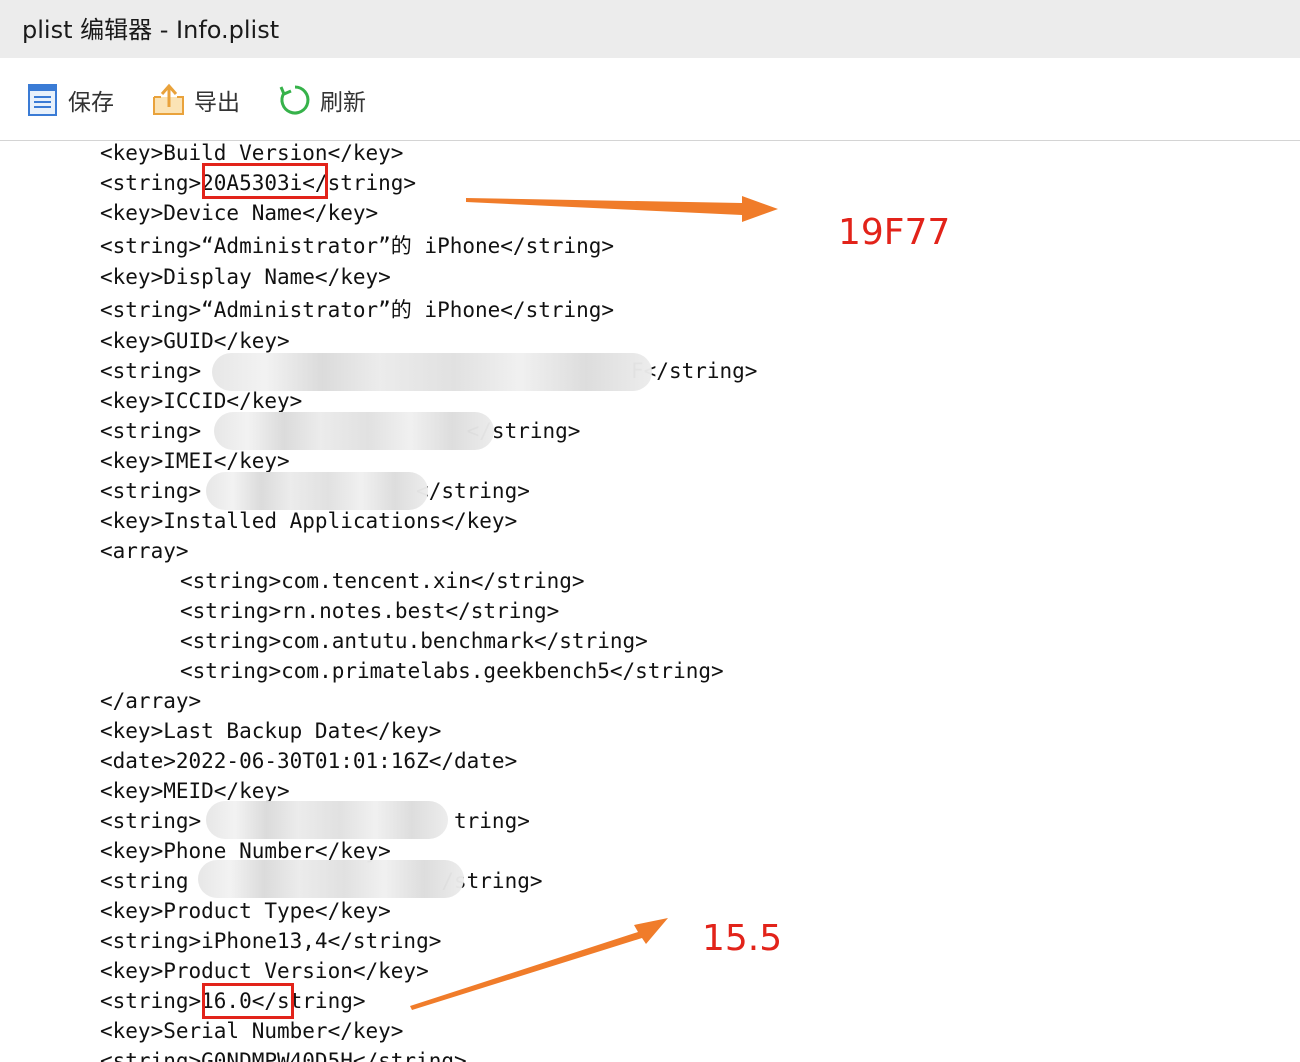 This screenshot has height=1062, width=1300. What do you see at coordinates (331, 879) in the screenshot?
I see `redacted-phone-number` at bounding box center [331, 879].